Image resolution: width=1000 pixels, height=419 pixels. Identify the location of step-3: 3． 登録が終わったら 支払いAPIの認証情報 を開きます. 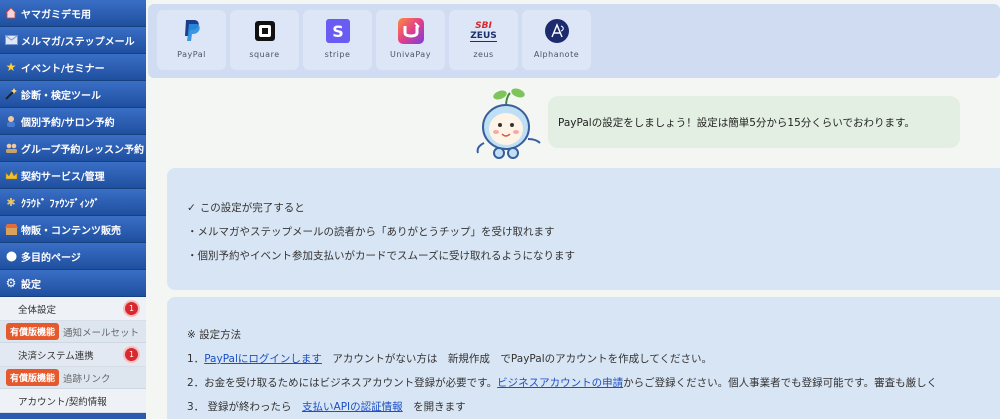
(326, 406).